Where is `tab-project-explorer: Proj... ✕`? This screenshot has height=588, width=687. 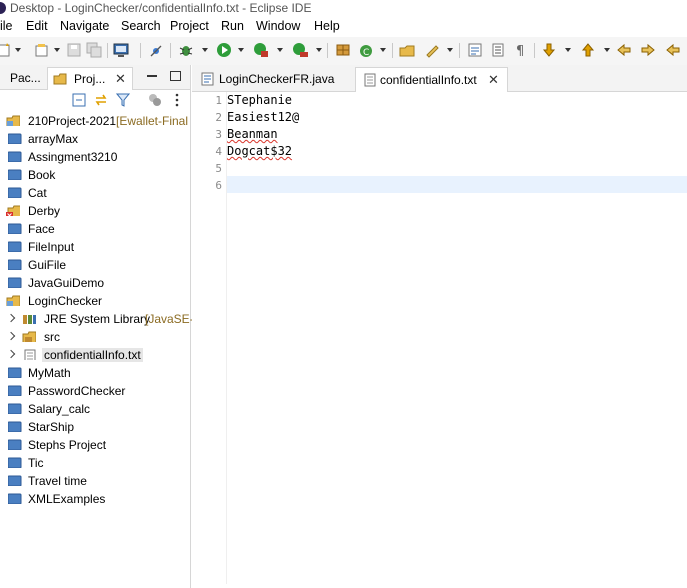 tab-project-explorer: Proj... ✕ is located at coordinates (90, 78).